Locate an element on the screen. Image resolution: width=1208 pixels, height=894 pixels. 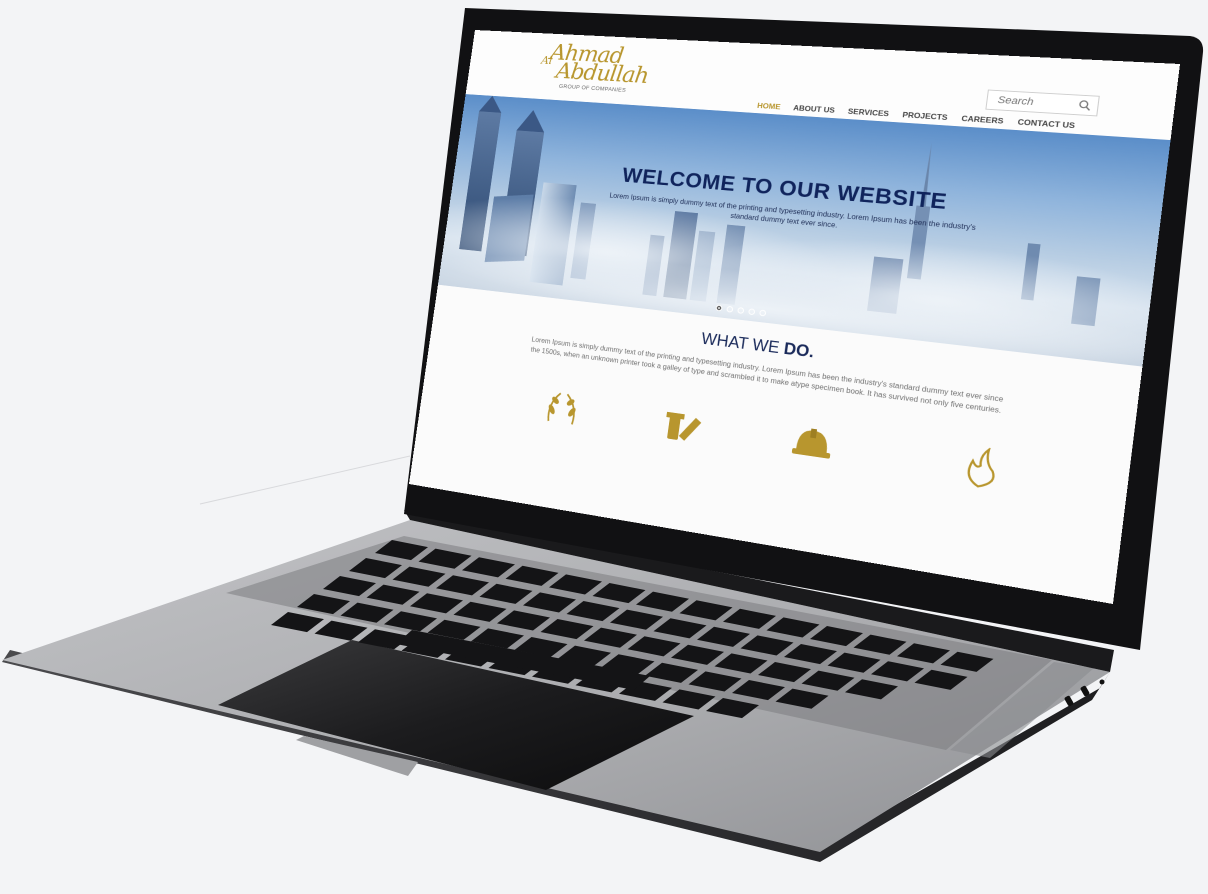
what-title-light: WHAT WE is located at coordinates (743, 343).